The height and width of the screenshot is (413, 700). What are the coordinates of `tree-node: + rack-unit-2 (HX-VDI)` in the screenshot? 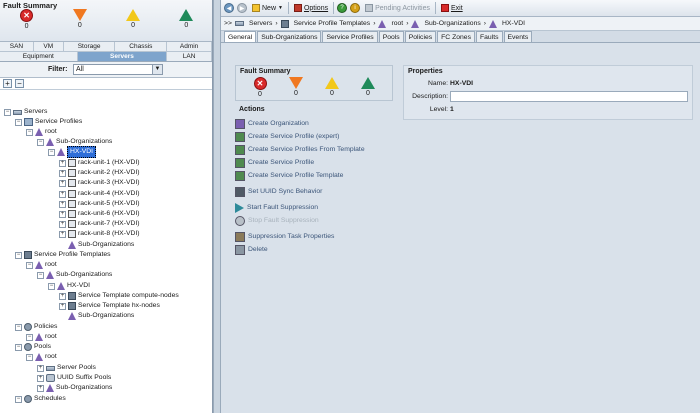 It's located at (99, 173).